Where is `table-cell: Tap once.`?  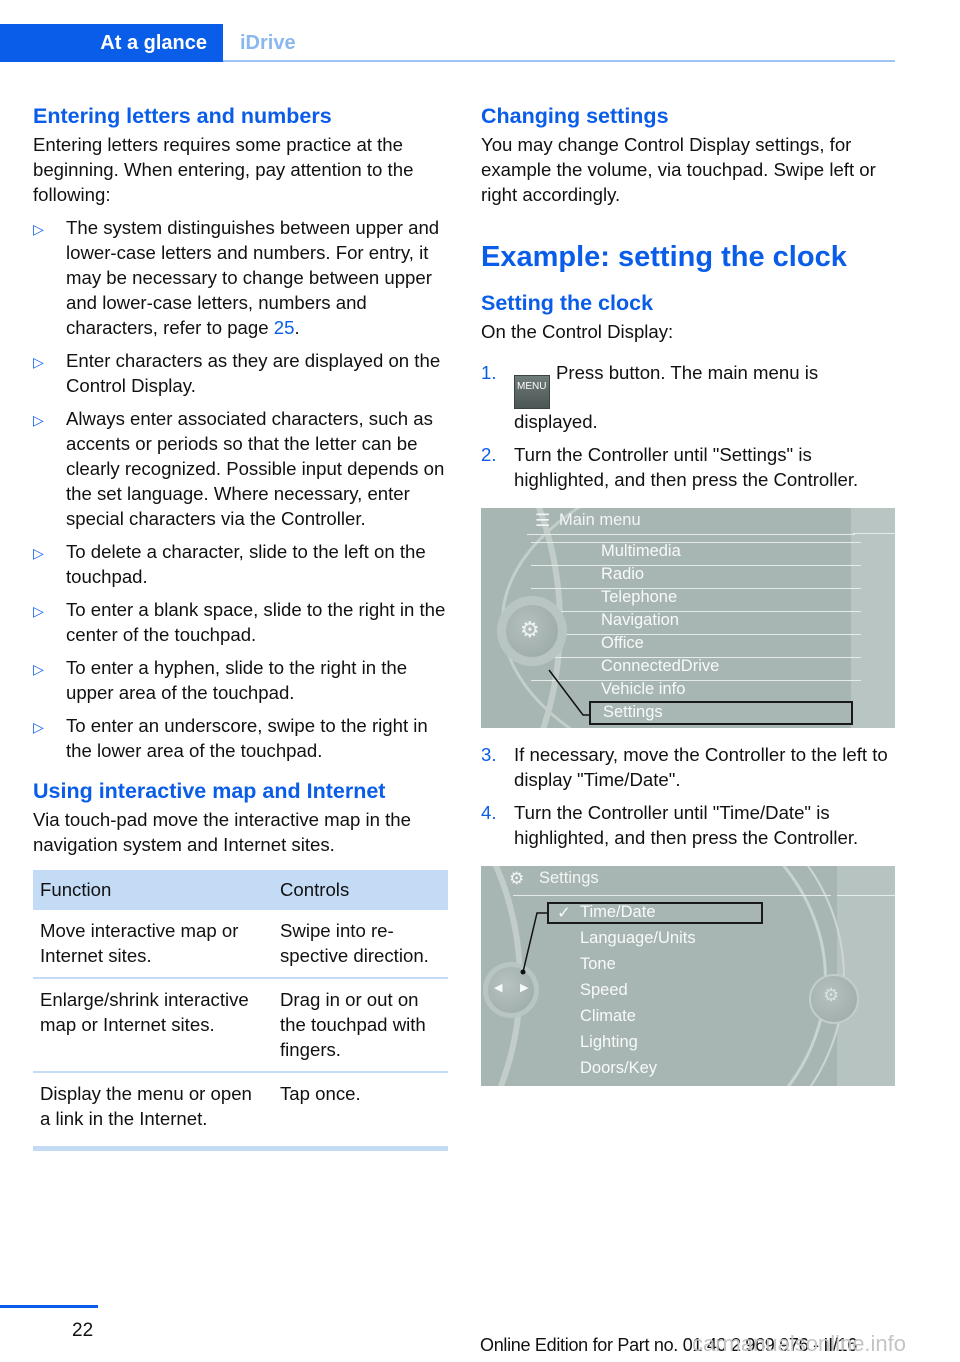 table-cell: Tap once. is located at coordinates (360, 1111).